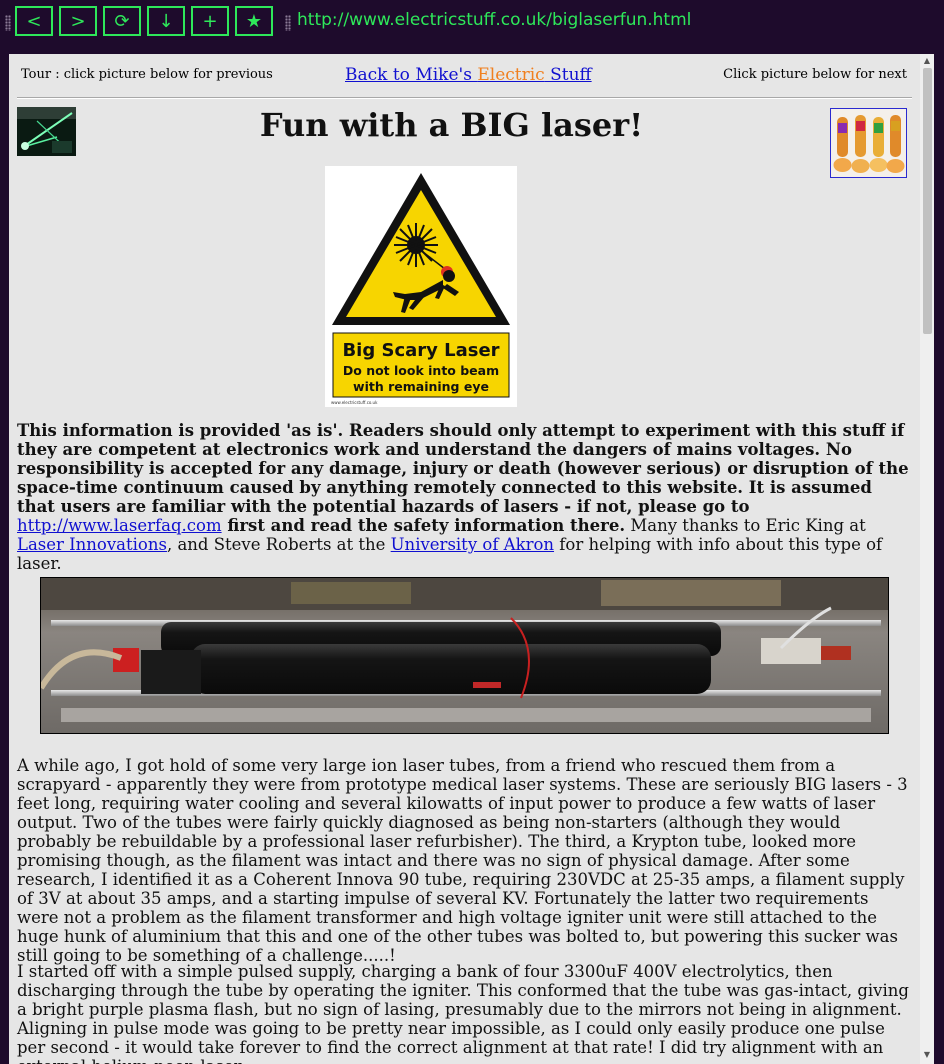 The image size is (944, 1064). What do you see at coordinates (147, 74) in the screenshot?
I see `tour-prev-text: Tour : click picture below for previous` at bounding box center [147, 74].